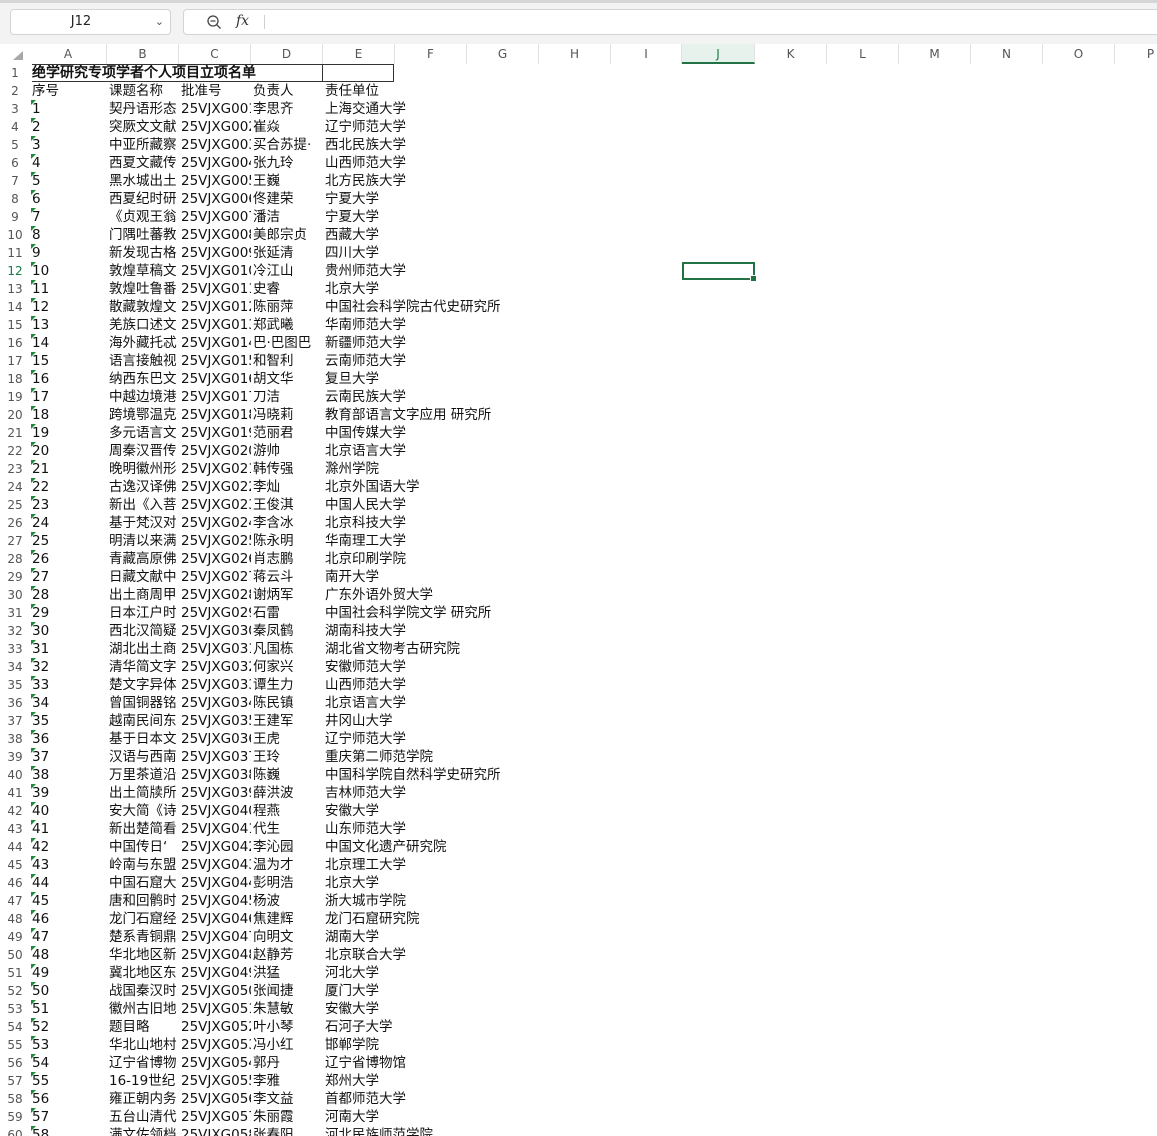 The height and width of the screenshot is (1136, 1157). Describe the element at coordinates (15, 1045) in the screenshot. I see `row-number: 55` at that location.